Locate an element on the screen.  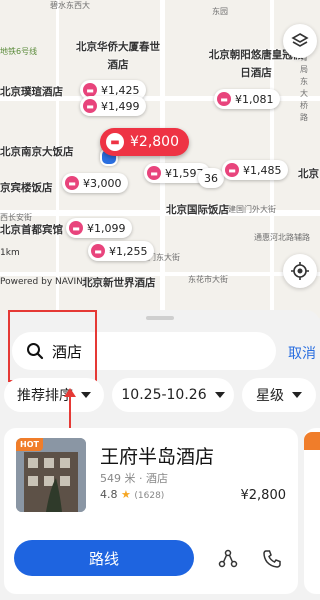
date-filter-label: 10.25-10.26 is located at coordinates (164, 395).